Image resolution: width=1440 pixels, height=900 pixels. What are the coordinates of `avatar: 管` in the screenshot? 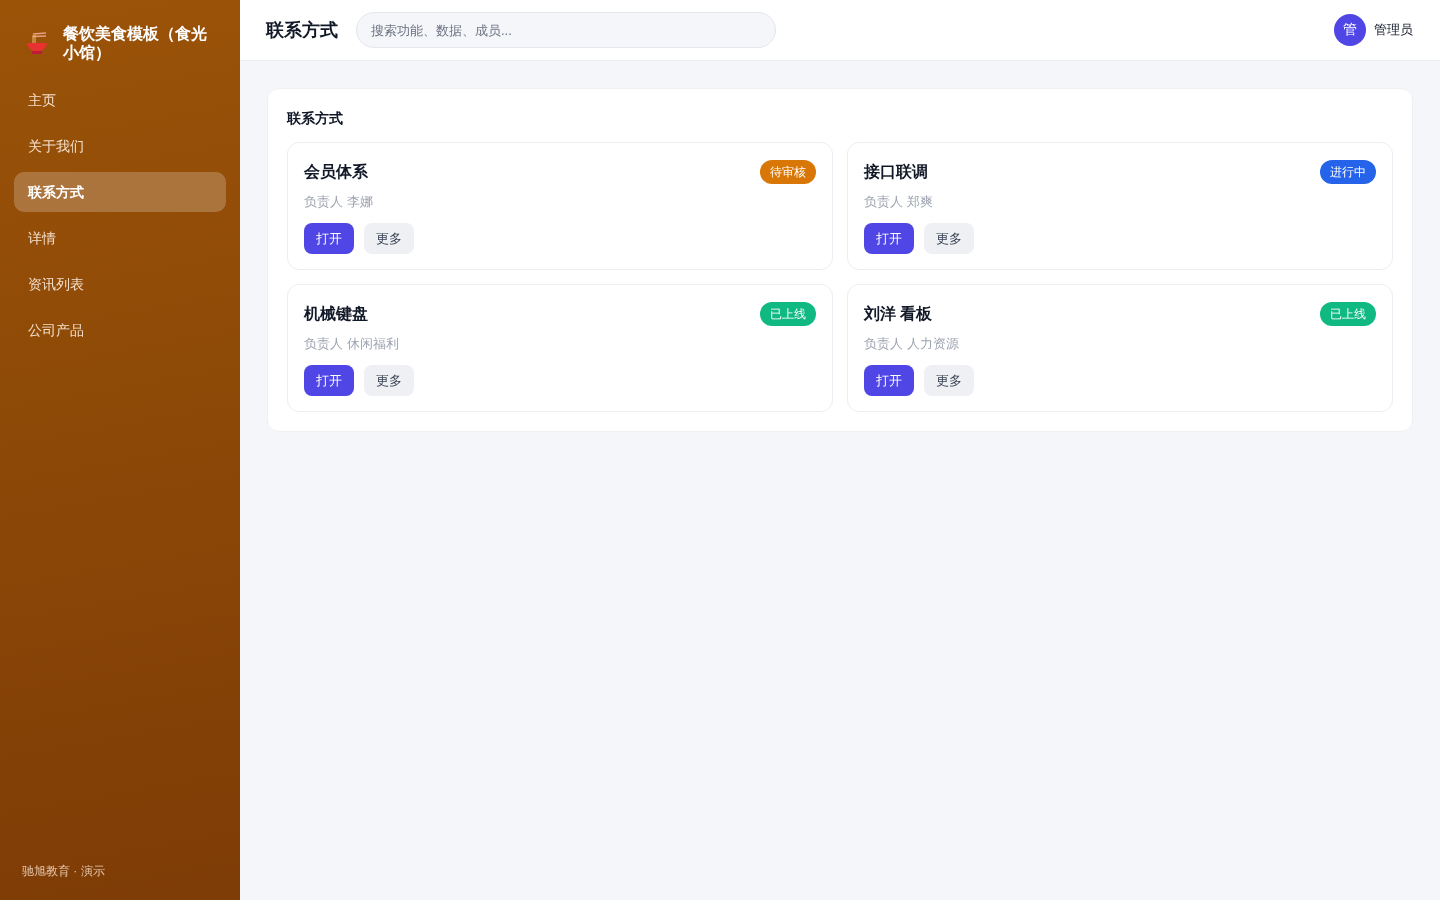 It's located at (1350, 30).